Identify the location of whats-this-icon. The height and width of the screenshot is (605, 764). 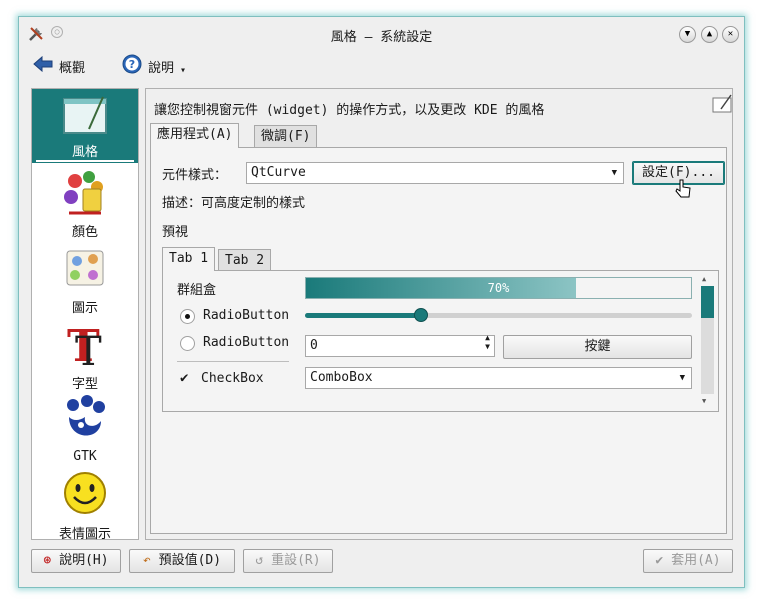
(722, 106).